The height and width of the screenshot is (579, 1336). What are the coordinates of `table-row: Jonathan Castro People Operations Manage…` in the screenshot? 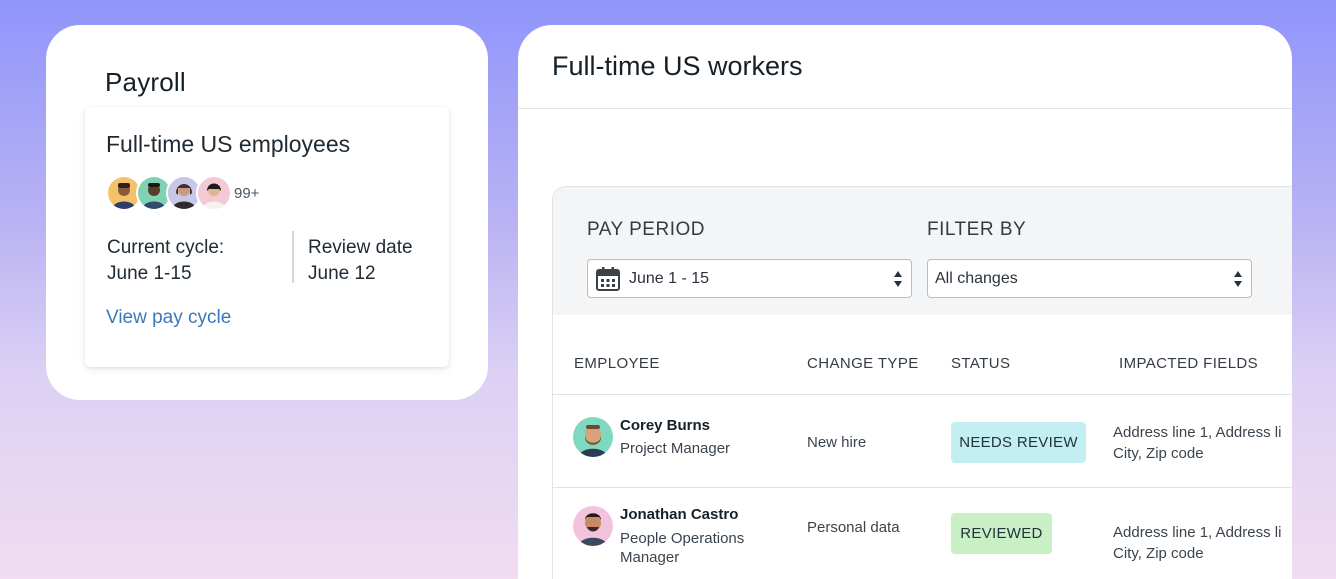 It's located at (922, 533).